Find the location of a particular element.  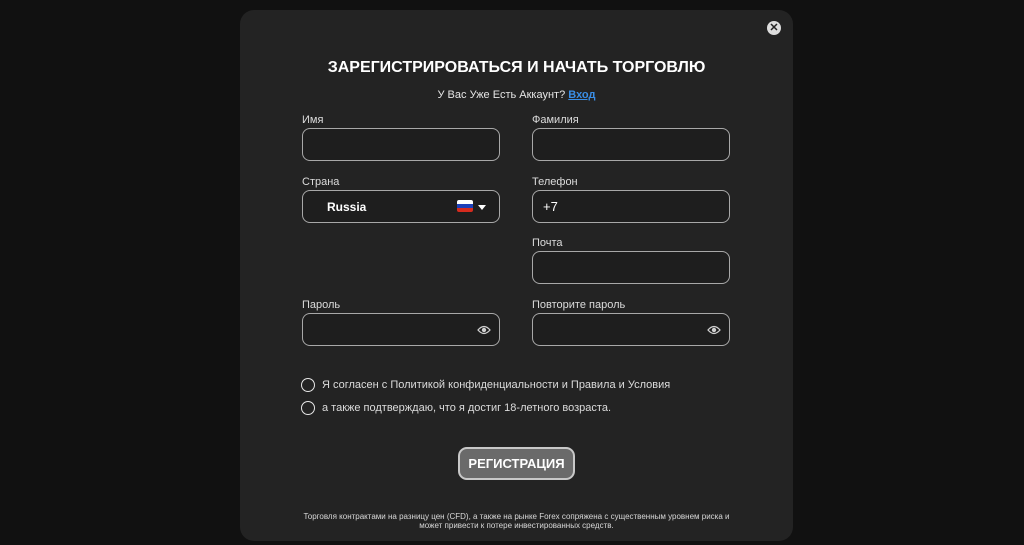

phone-label: Телефон is located at coordinates (555, 182).